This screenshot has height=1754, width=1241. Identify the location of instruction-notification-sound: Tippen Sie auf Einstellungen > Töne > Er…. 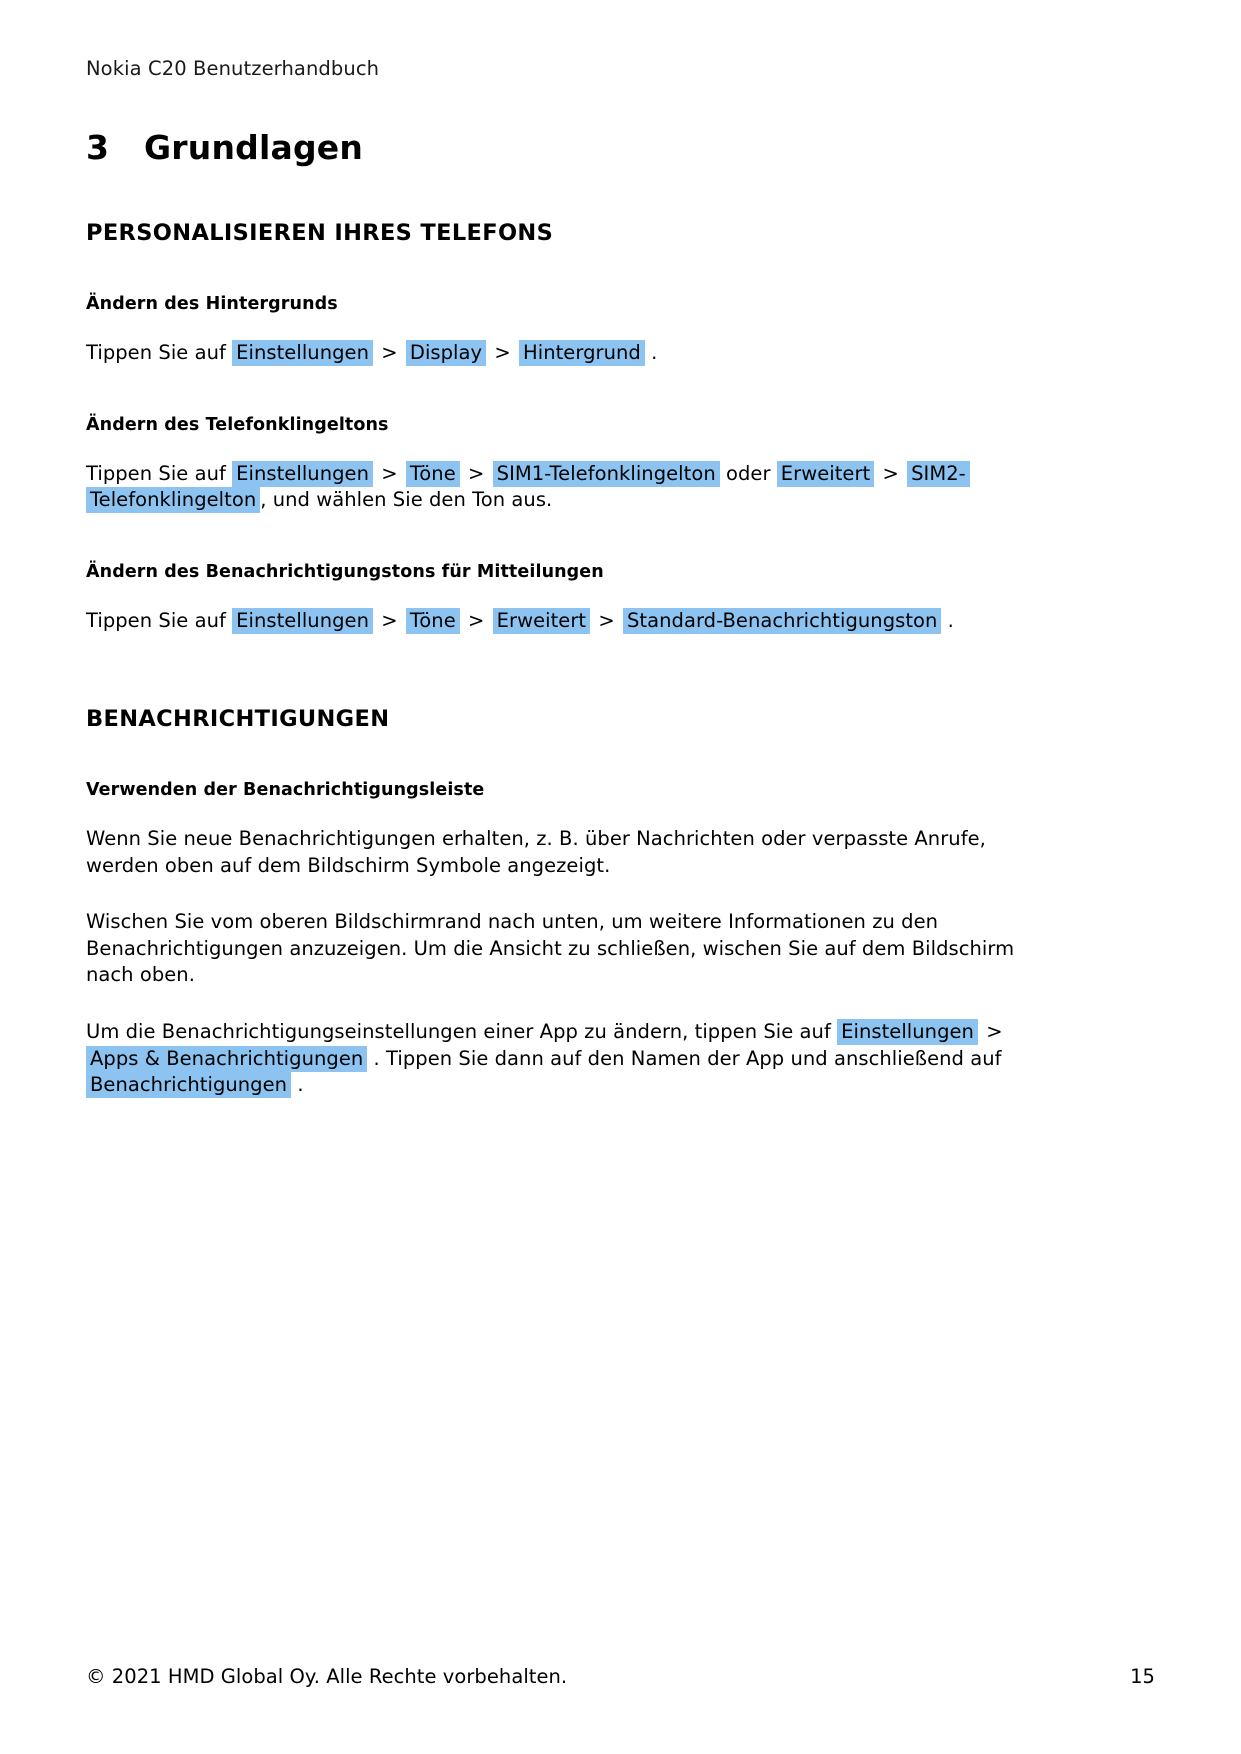
(553, 621).